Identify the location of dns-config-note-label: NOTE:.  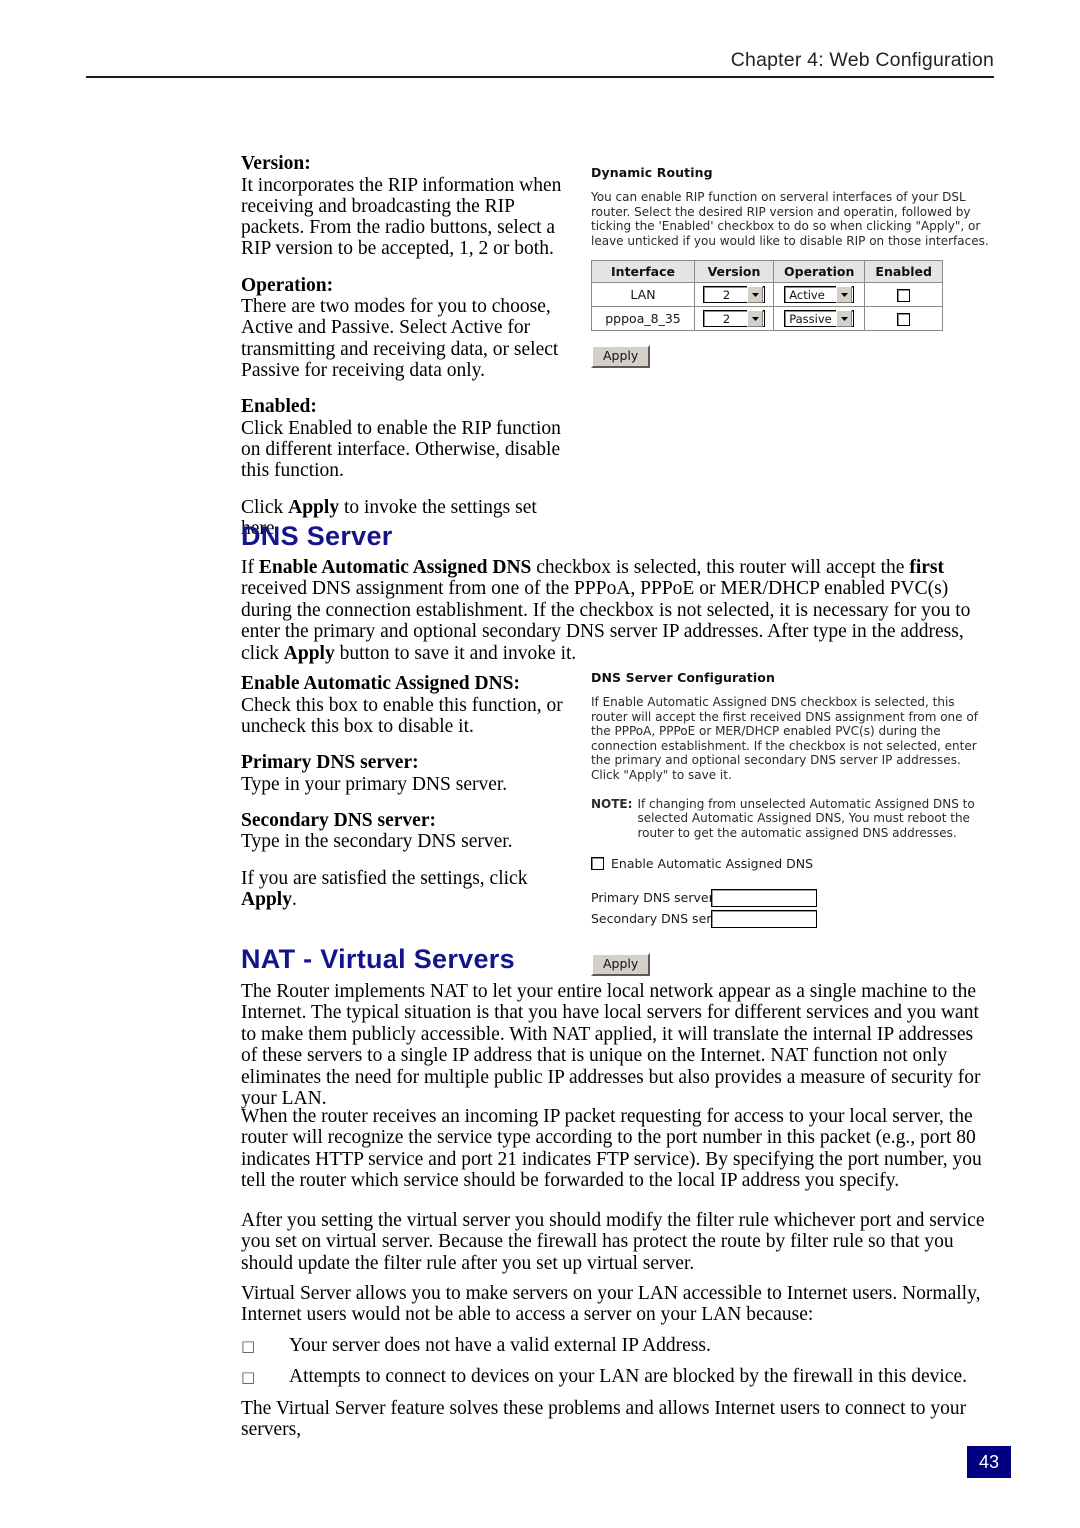
(612, 803).